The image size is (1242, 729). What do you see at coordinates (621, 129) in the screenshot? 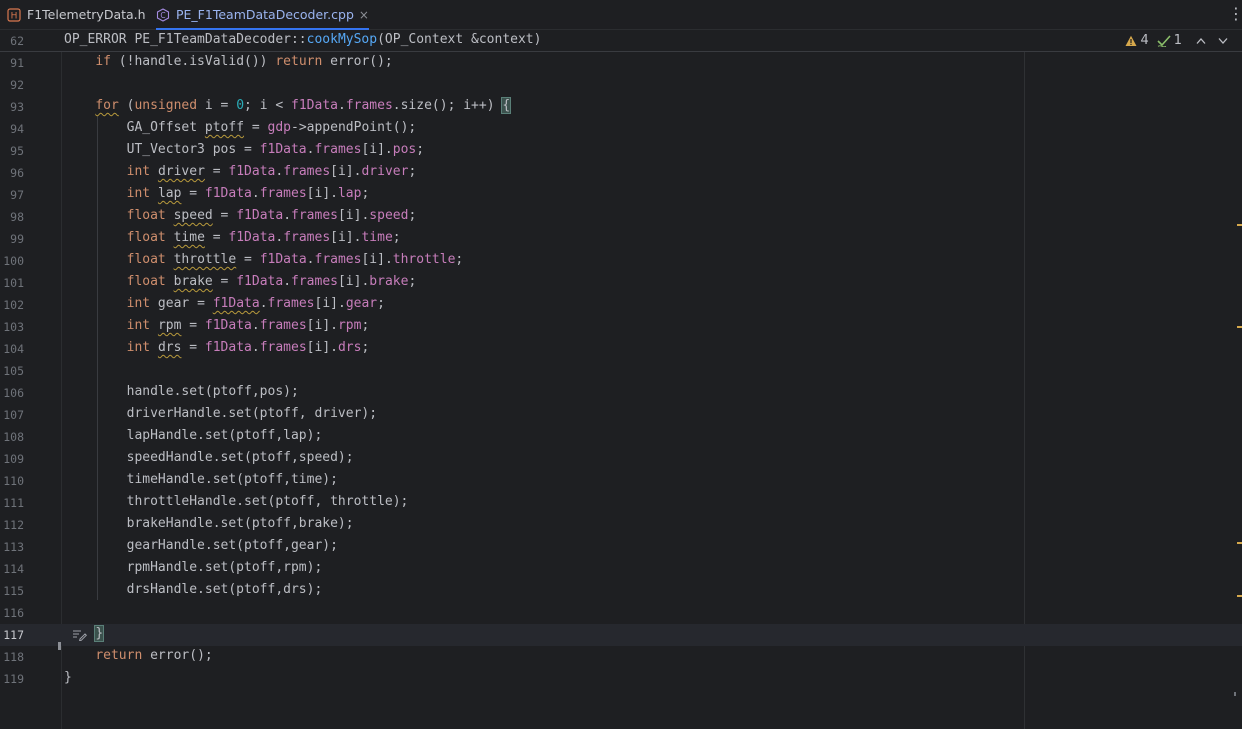
I see `code-line: 94 GA_Offset ptoff = gdp->appendPoint();` at bounding box center [621, 129].